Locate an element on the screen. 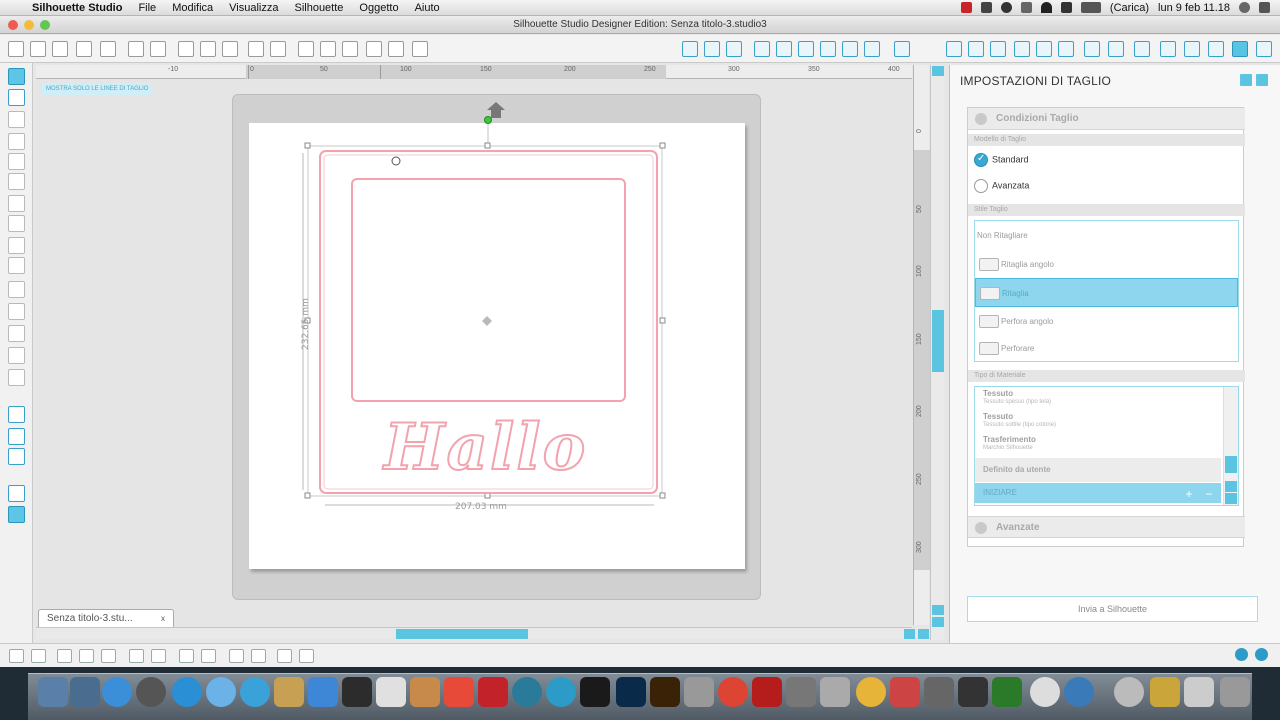 This screenshot has width=1280, height=720. expand-chevron-icon is located at coordinates (981, 528).